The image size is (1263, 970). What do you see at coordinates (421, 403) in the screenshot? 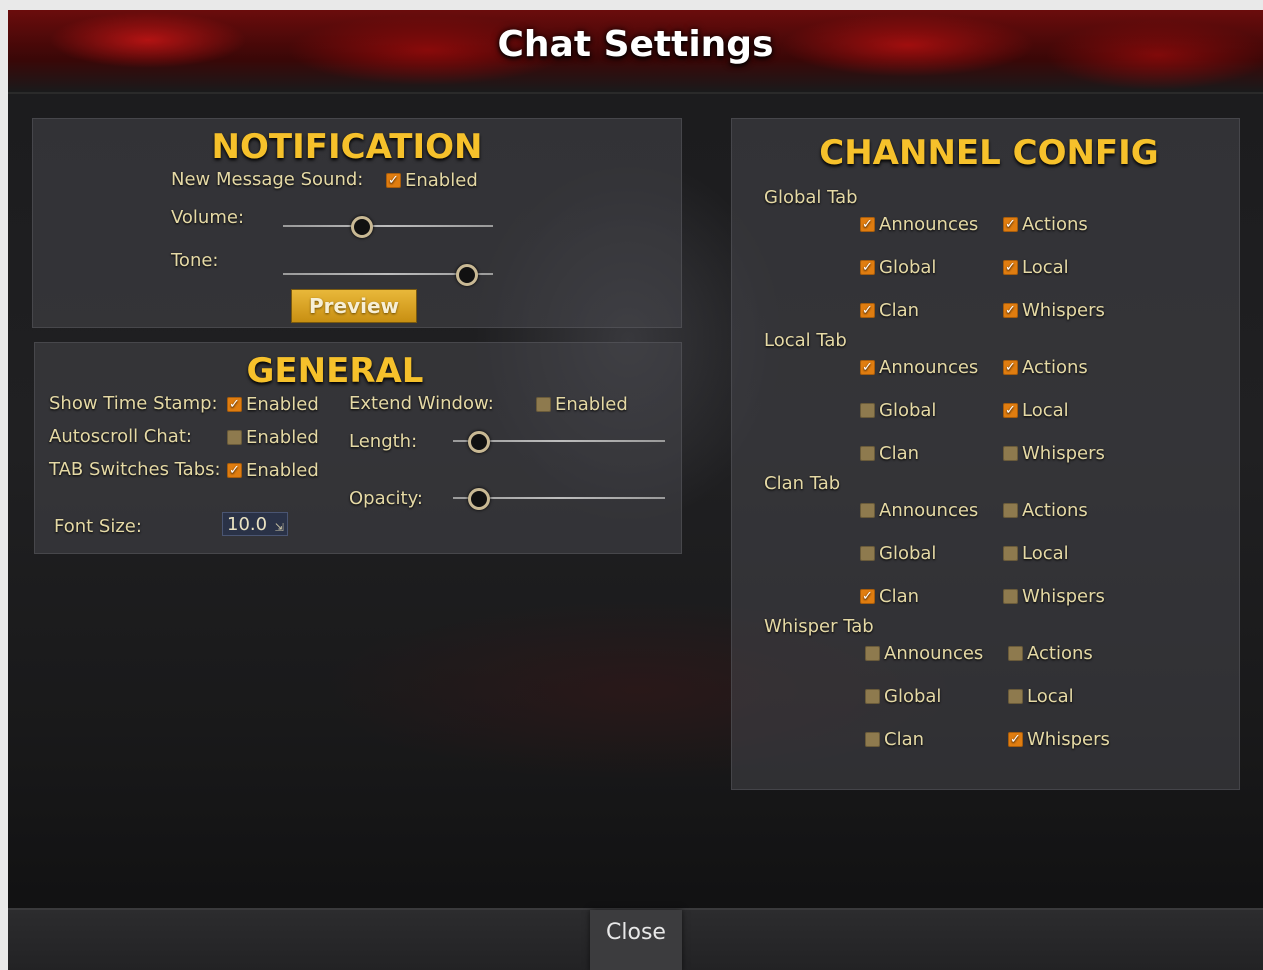
I see `extend-window-label: Extend Window:` at bounding box center [421, 403].